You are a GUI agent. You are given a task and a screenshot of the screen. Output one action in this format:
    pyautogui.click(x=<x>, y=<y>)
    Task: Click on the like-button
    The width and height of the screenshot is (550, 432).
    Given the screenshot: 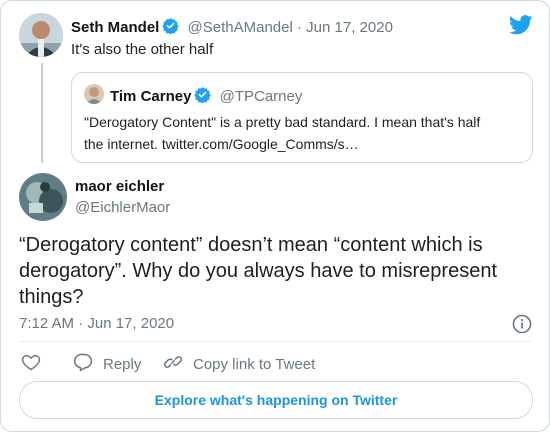 What is the action you would take?
    pyautogui.click(x=31, y=364)
    